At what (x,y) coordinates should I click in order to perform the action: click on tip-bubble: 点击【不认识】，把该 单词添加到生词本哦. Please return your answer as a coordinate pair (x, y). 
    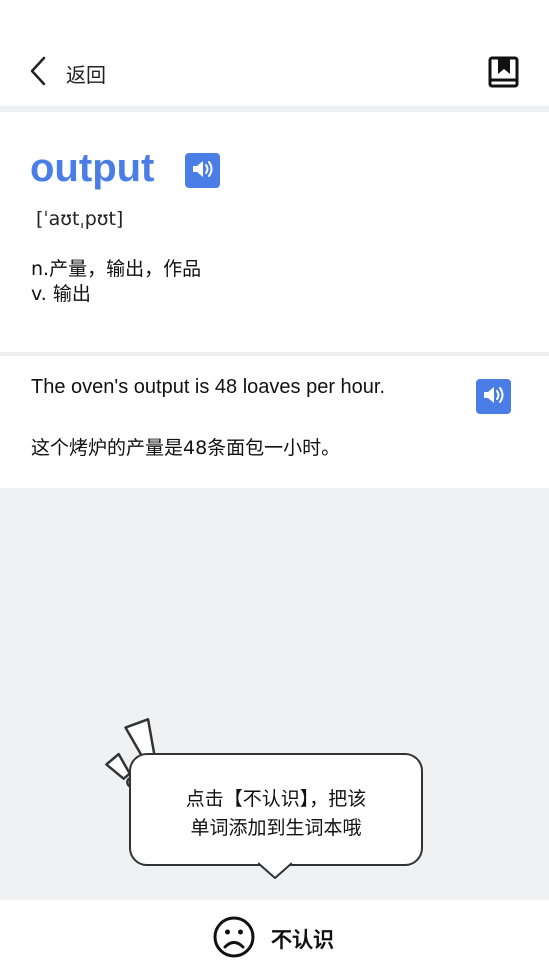
    Looking at the image, I should click on (276, 809).